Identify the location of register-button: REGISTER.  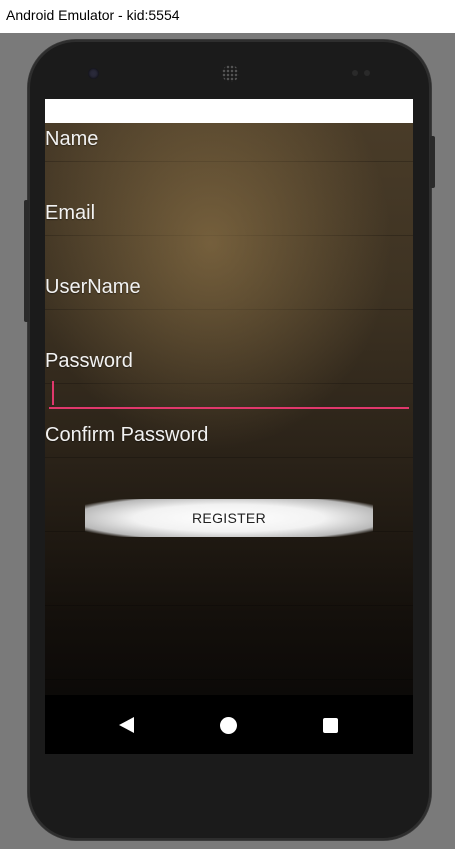
(229, 518).